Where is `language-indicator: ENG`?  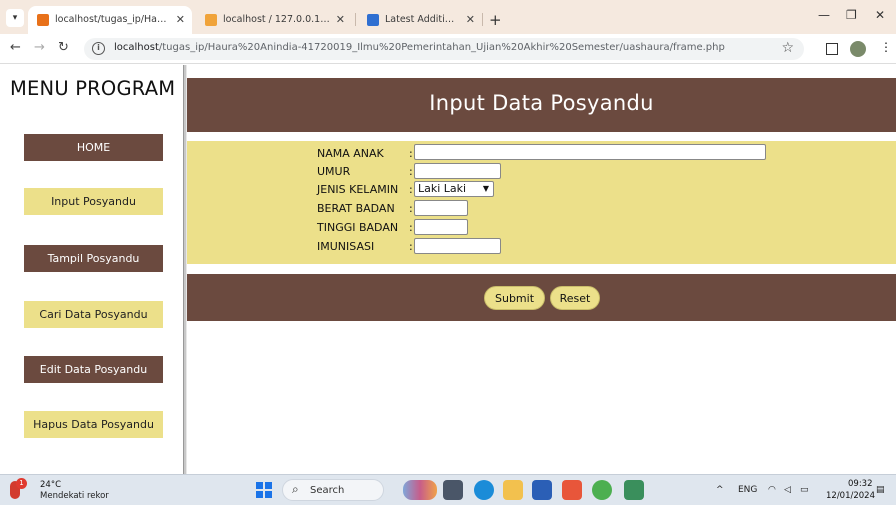 language-indicator: ENG is located at coordinates (747, 490).